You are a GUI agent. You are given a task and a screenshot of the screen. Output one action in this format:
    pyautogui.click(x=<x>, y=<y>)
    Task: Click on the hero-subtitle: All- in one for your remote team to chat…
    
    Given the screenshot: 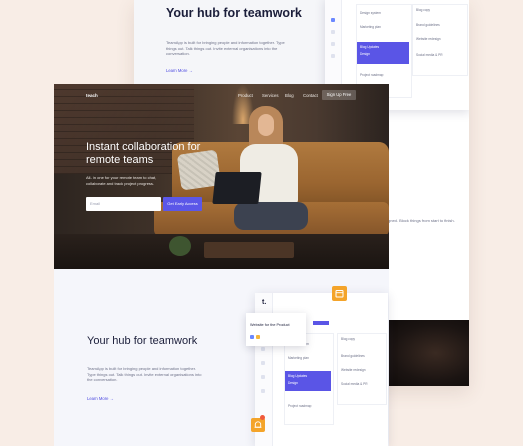 What is the action you would take?
    pyautogui.click(x=121, y=180)
    